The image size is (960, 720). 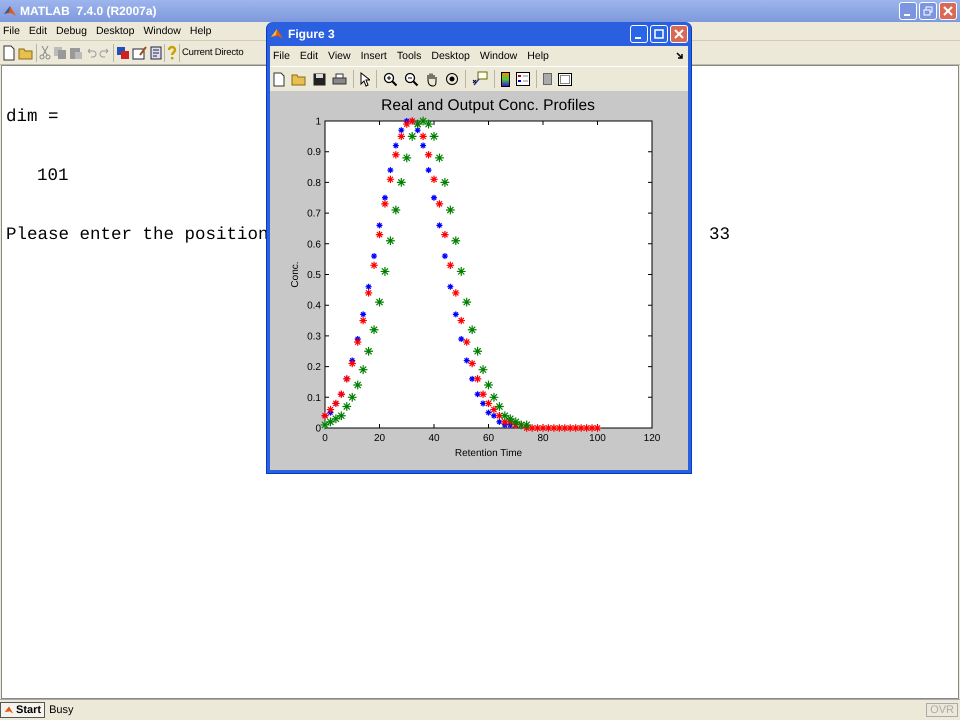 What do you see at coordinates (314, 398) in the screenshot?
I see `y-tick-label: 0.1` at bounding box center [314, 398].